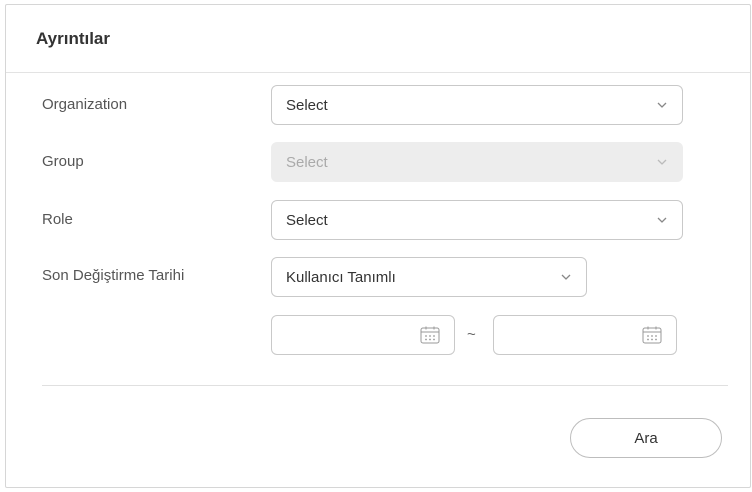 Image resolution: width=752 pixels, height=492 pixels. I want to click on role-label: Role, so click(57, 219).